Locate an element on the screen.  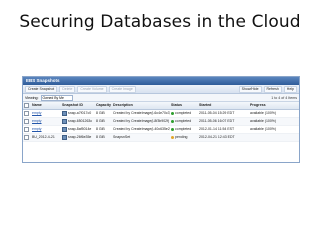
delete-button: Delete is located at coordinates (67, 89).